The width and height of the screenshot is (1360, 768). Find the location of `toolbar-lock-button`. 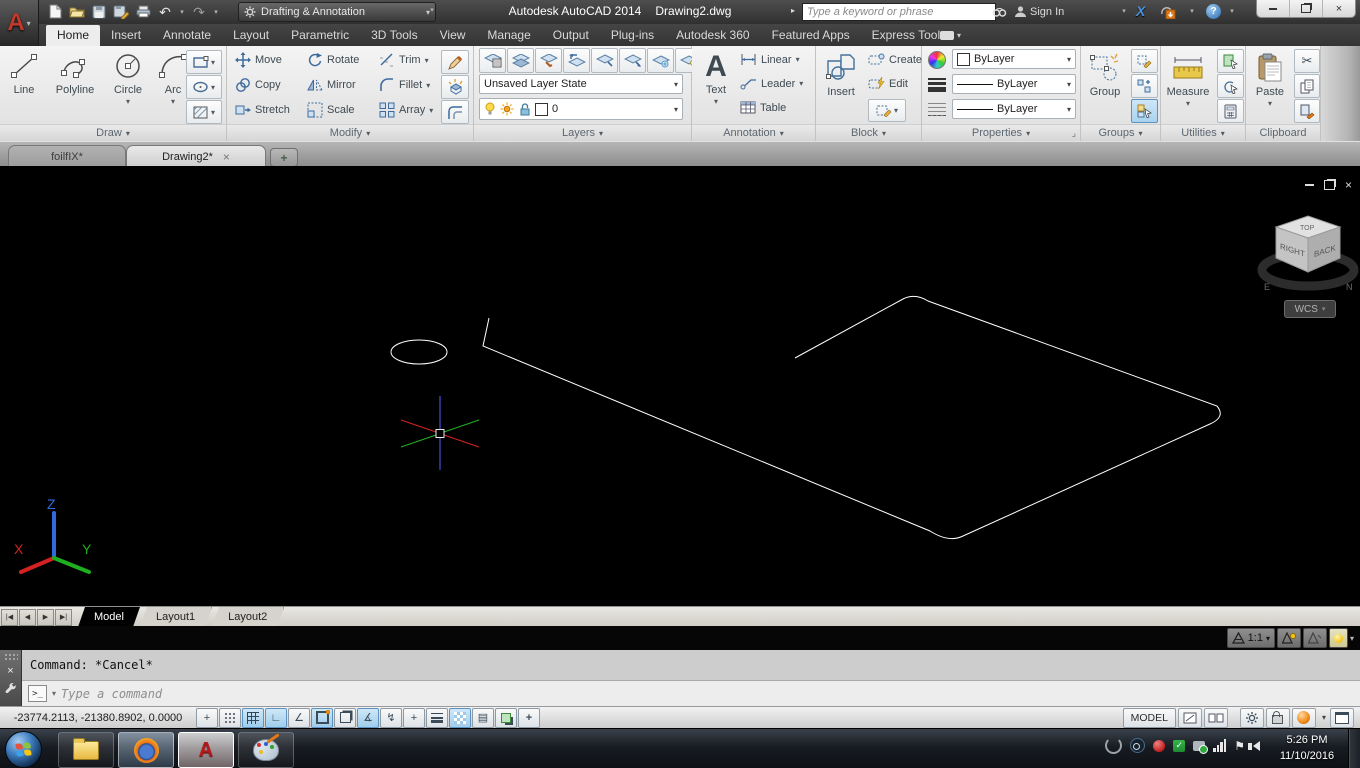

toolbar-lock-button is located at coordinates (1277, 717).